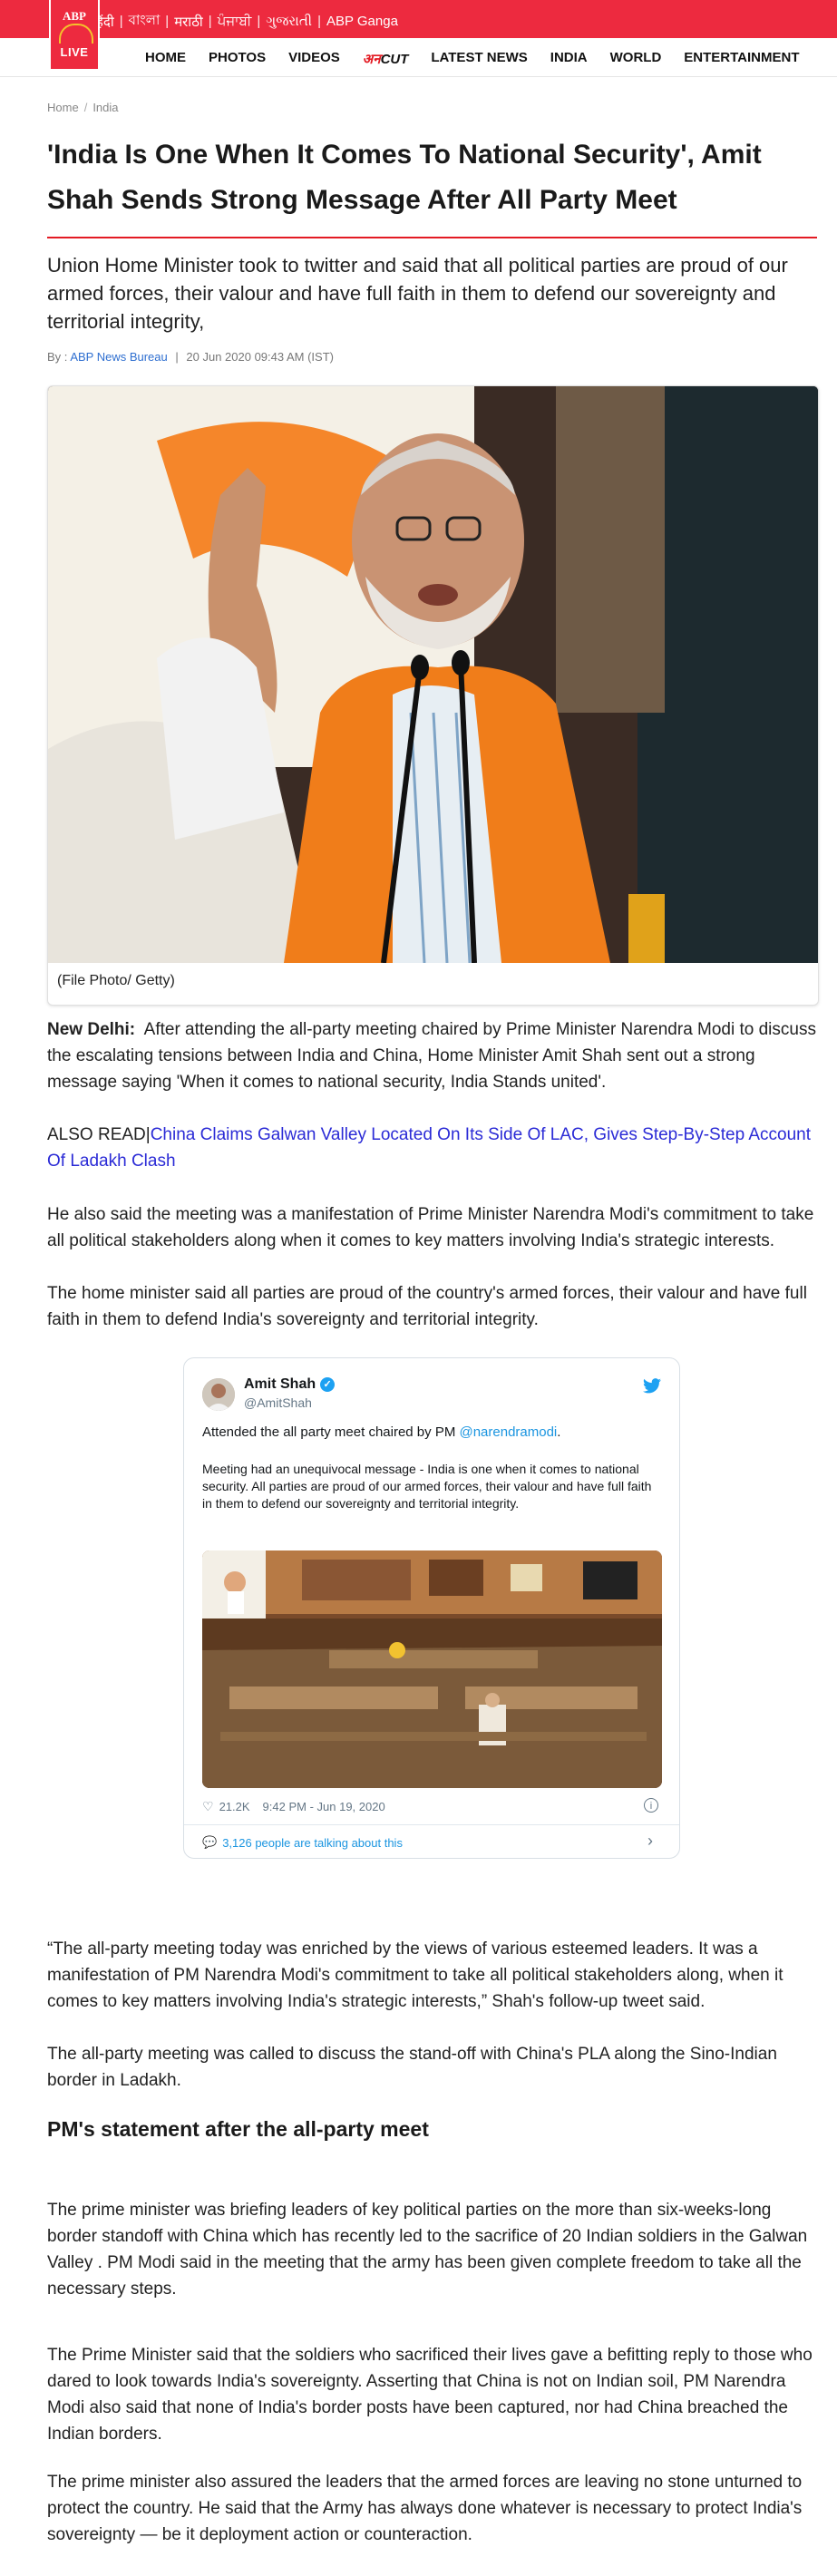  What do you see at coordinates (280, 1384) in the screenshot?
I see `tweet-author-name-text: Amit Shah` at bounding box center [280, 1384].